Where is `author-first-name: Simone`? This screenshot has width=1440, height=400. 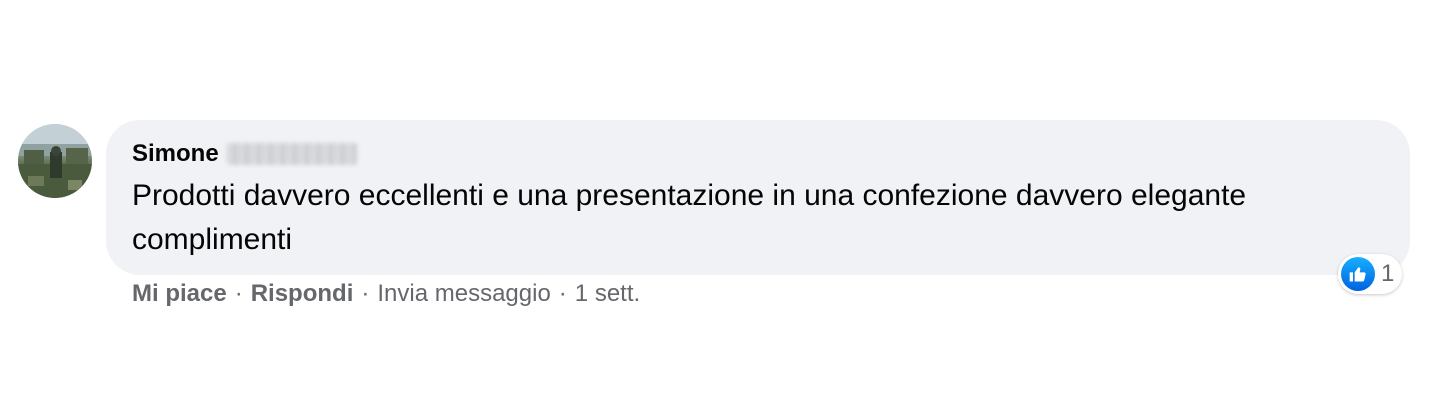 author-first-name: Simone is located at coordinates (175, 154).